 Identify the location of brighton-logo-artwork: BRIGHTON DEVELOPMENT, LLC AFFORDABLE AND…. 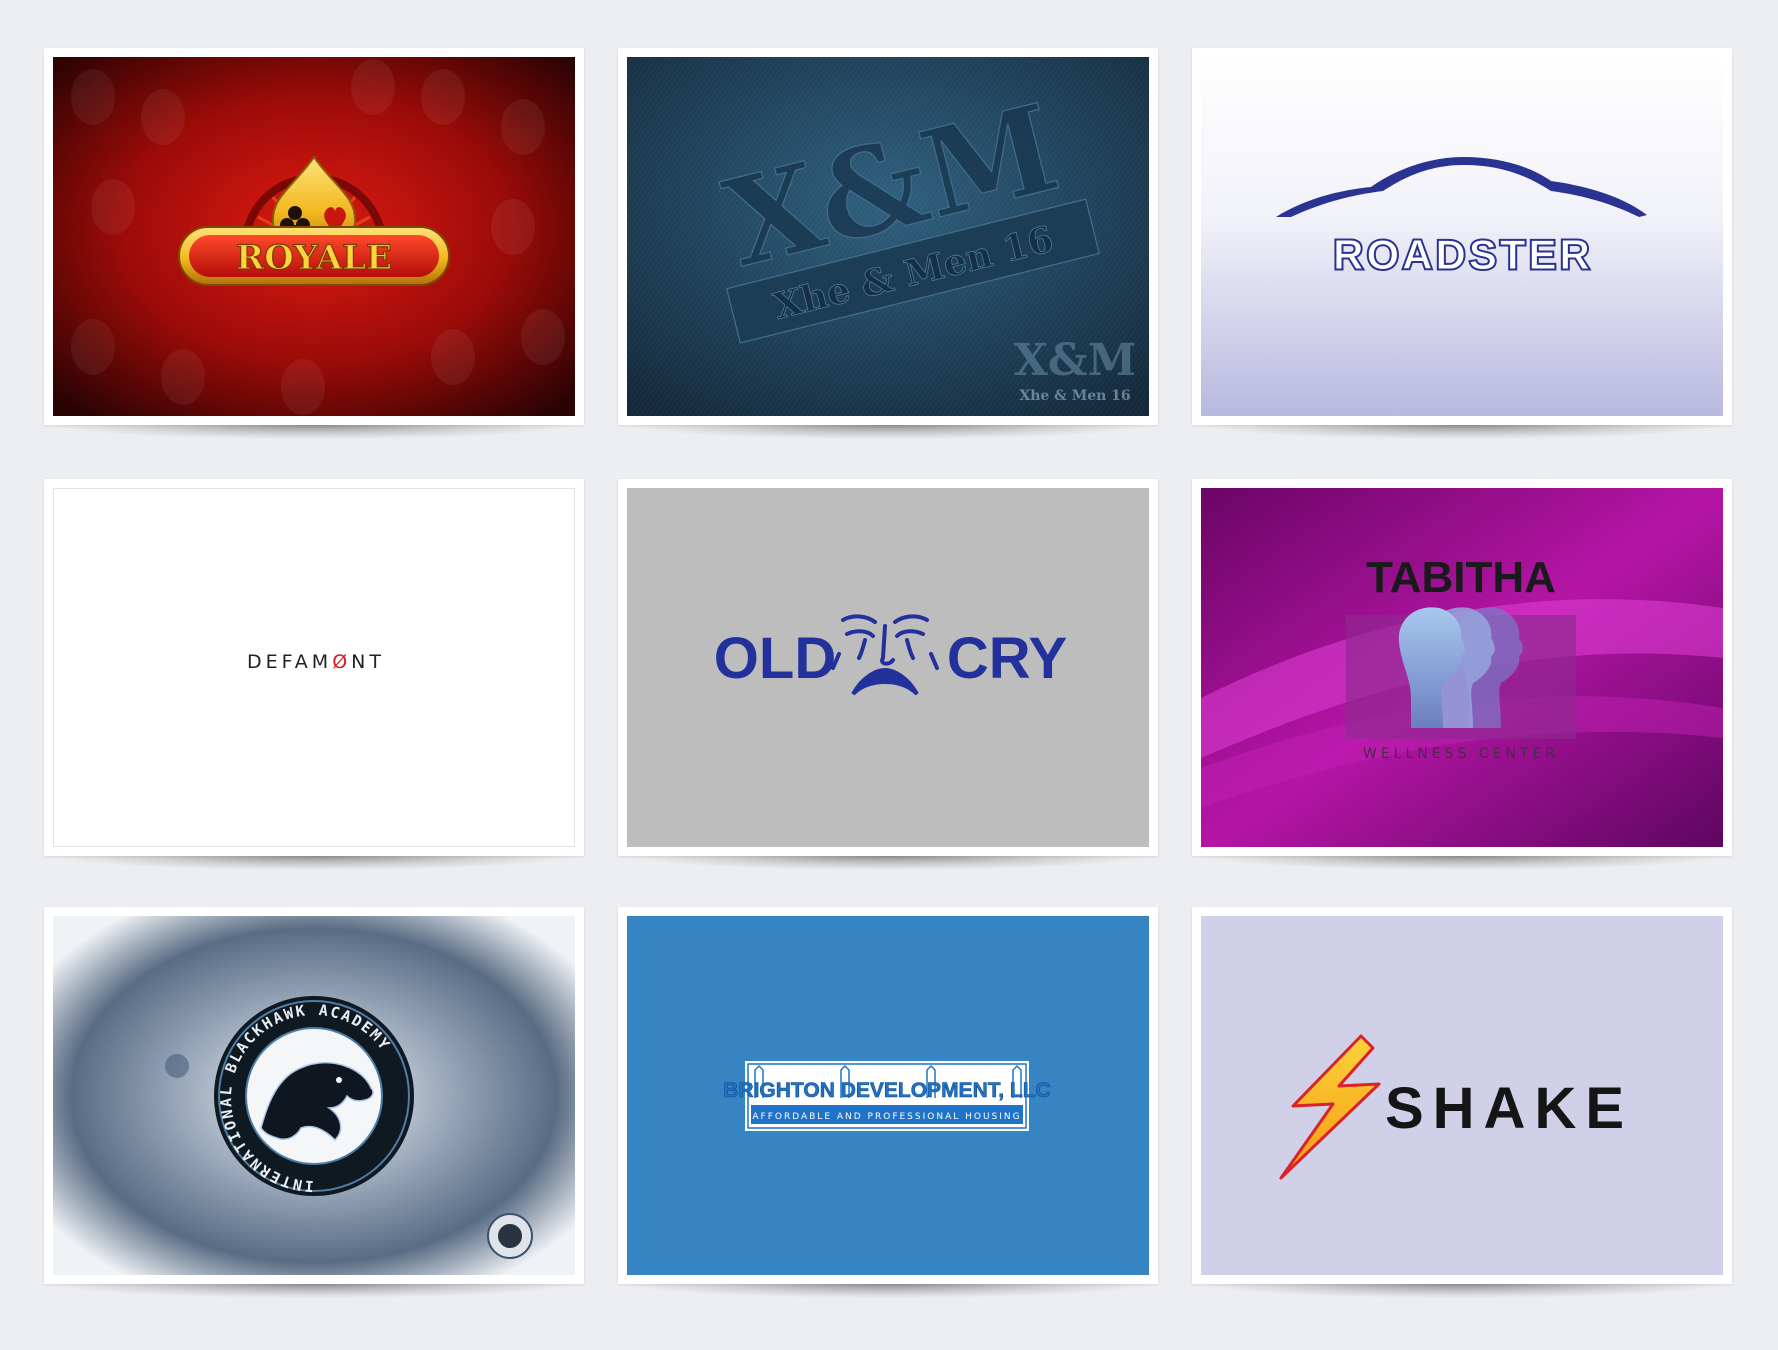
(888, 1095).